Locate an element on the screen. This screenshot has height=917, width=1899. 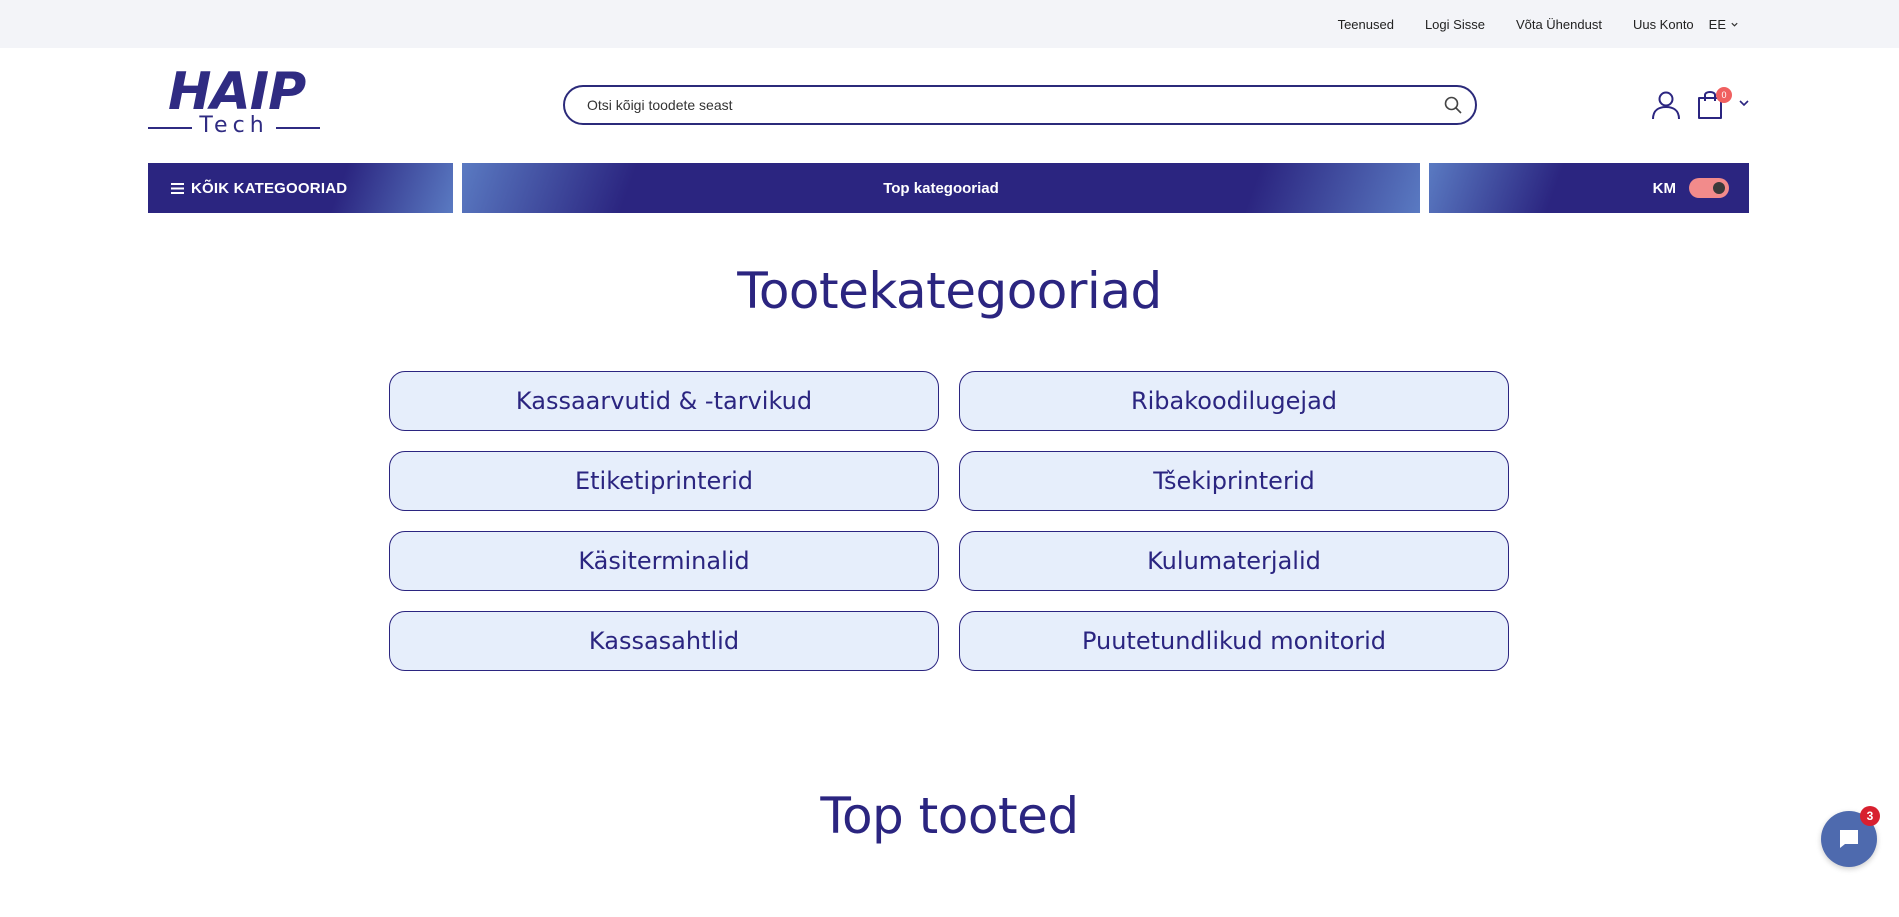
language-selector: EE is located at coordinates (1724, 24).